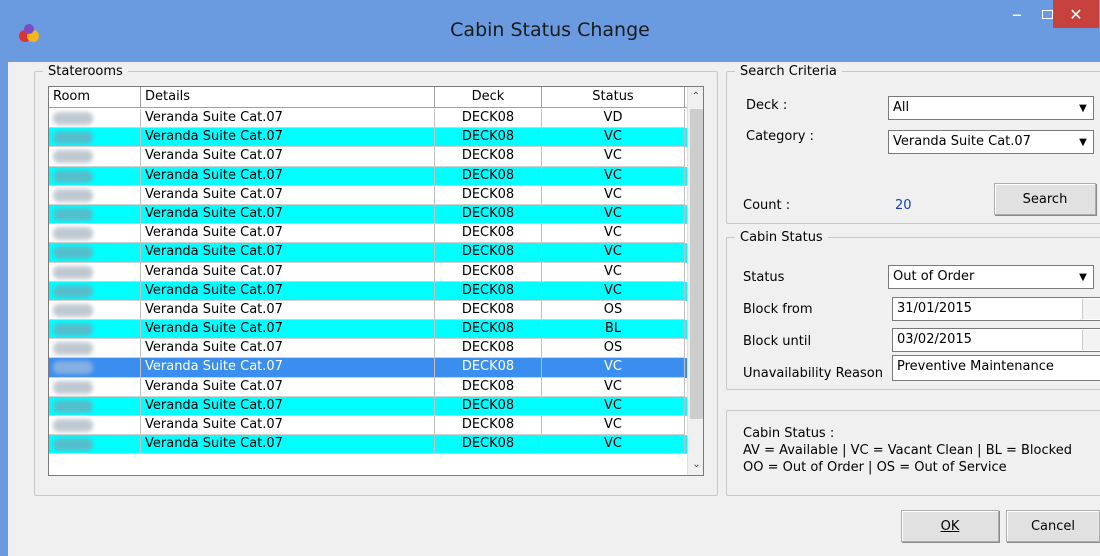 The width and height of the screenshot is (1100, 556). Describe the element at coordinates (996, 309) in the screenshot. I see `block-from-date: 31/01/2015` at that location.